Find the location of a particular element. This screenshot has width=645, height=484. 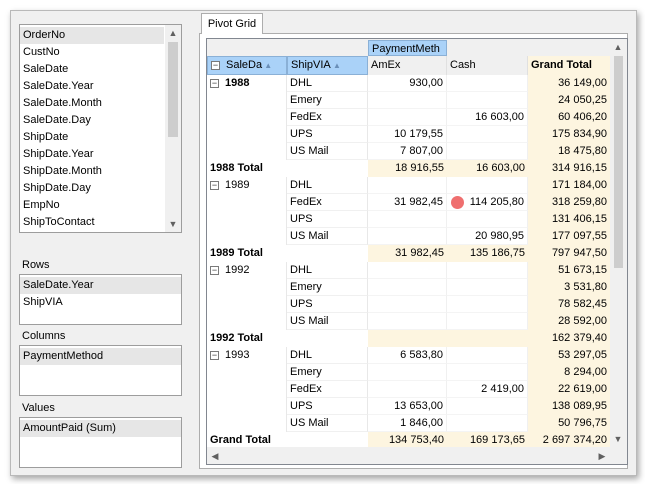

subtotal-grand-total-cell: 797 947,50 is located at coordinates (569, 253).